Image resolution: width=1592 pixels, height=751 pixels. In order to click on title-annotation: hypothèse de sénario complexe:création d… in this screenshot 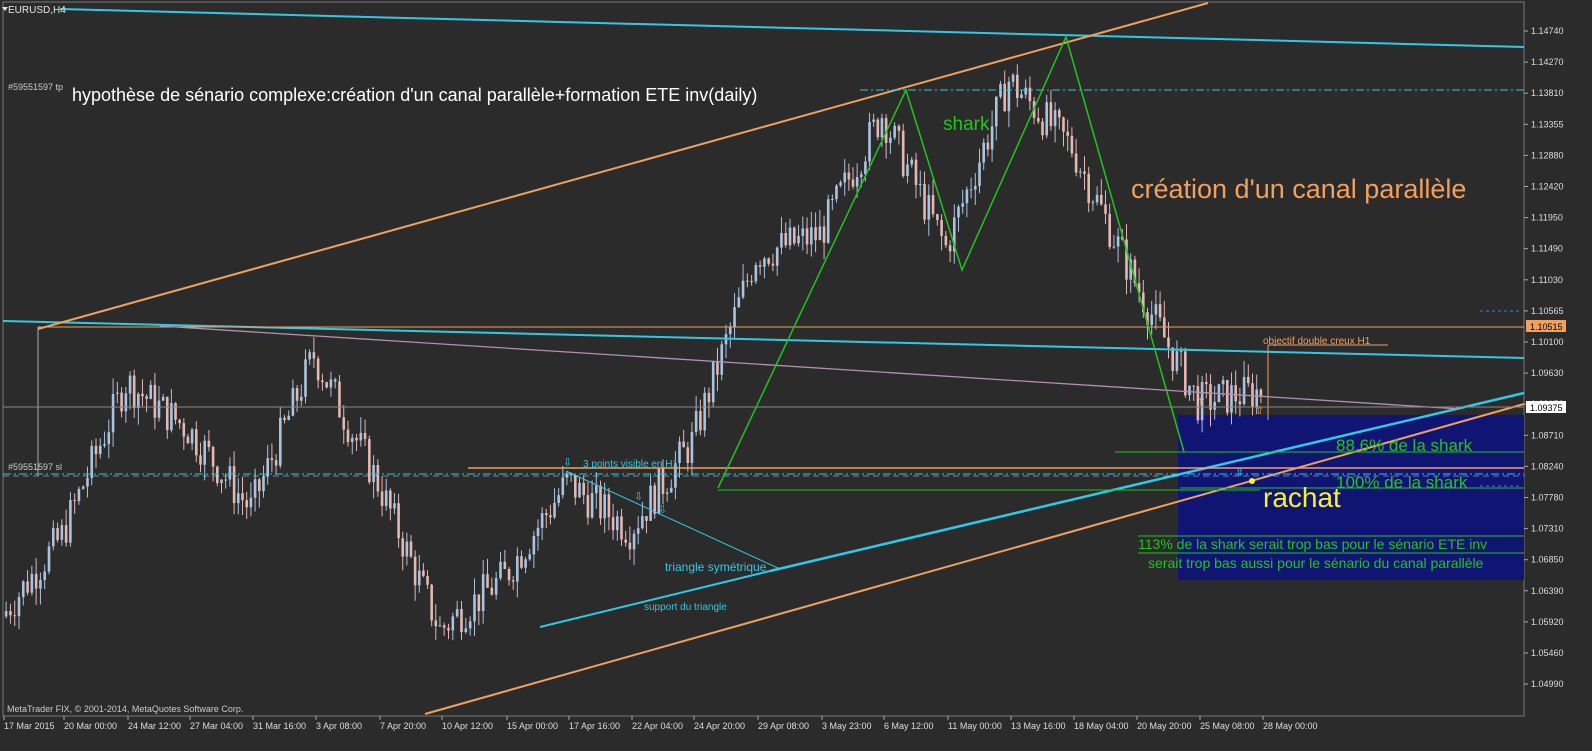, I will do `click(414, 95)`.